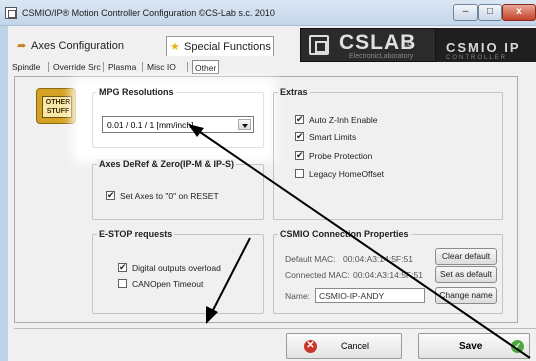  What do you see at coordinates (378, 259) in the screenshot?
I see `default-mac-value: 00:04:A3:14:5F:51` at bounding box center [378, 259].